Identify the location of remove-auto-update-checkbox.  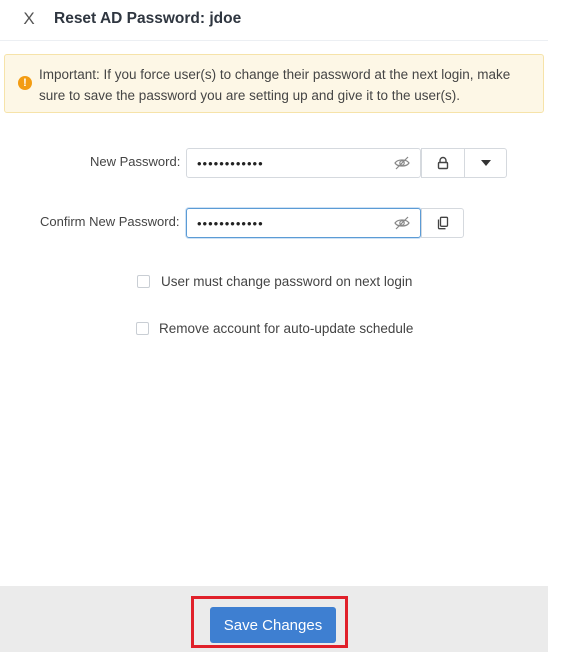
(142, 328).